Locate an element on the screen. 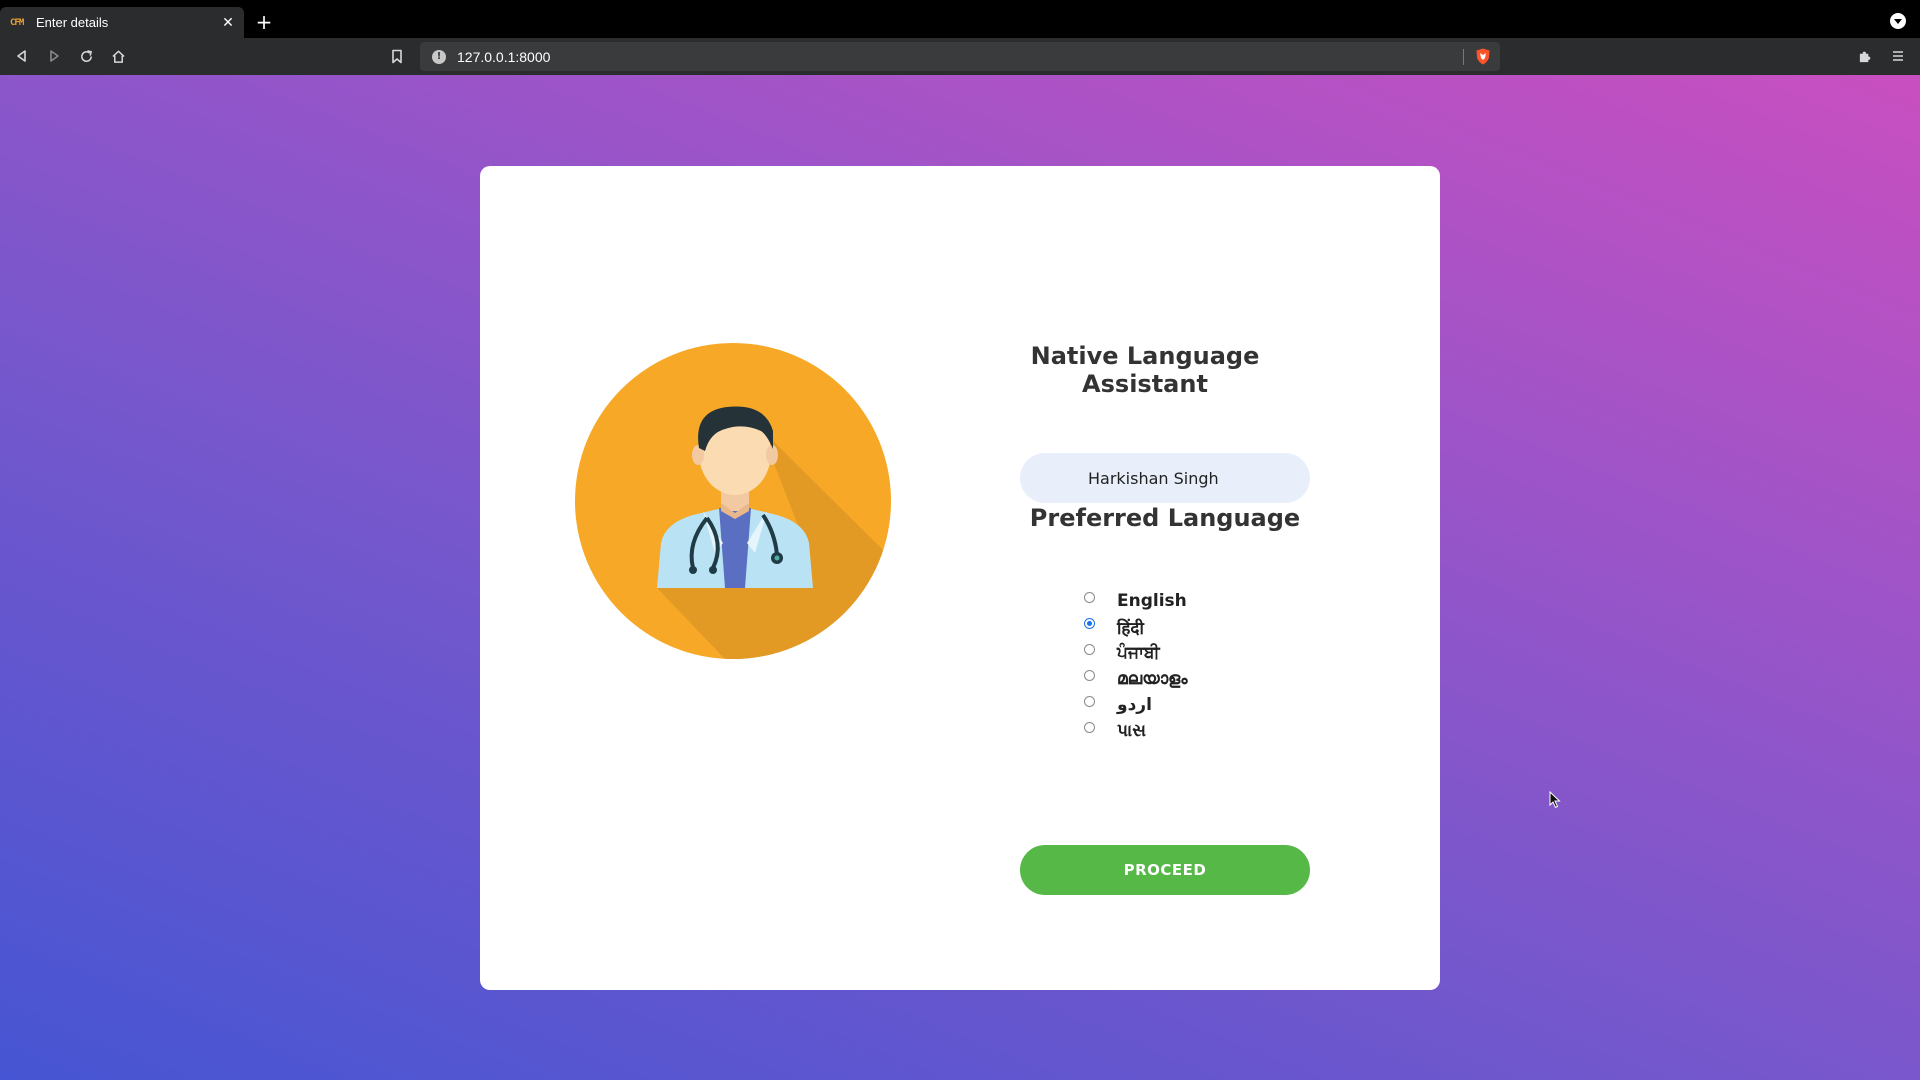 The width and height of the screenshot is (1920, 1080). proceed-button: PROCEED is located at coordinates (1165, 870).